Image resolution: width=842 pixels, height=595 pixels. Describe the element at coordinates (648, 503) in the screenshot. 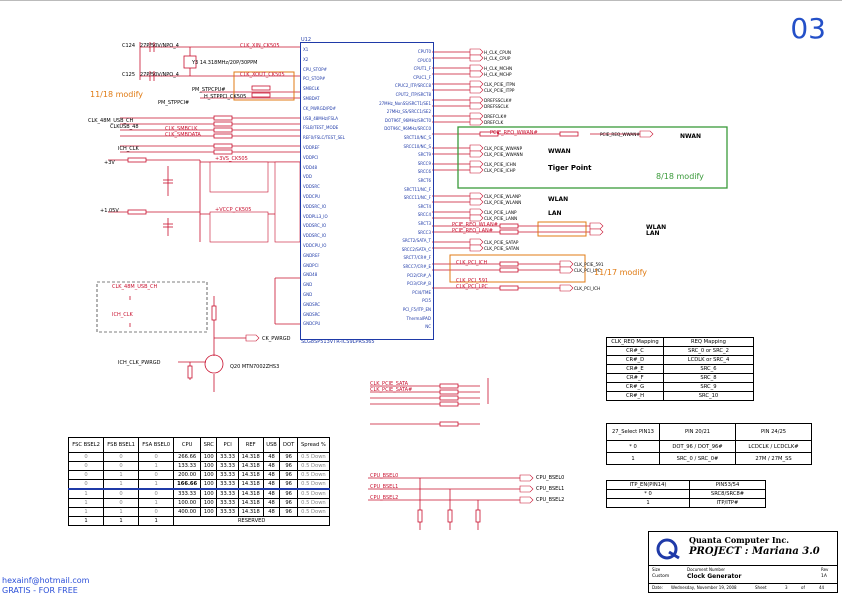

I see `itp-cell: 1` at that location.